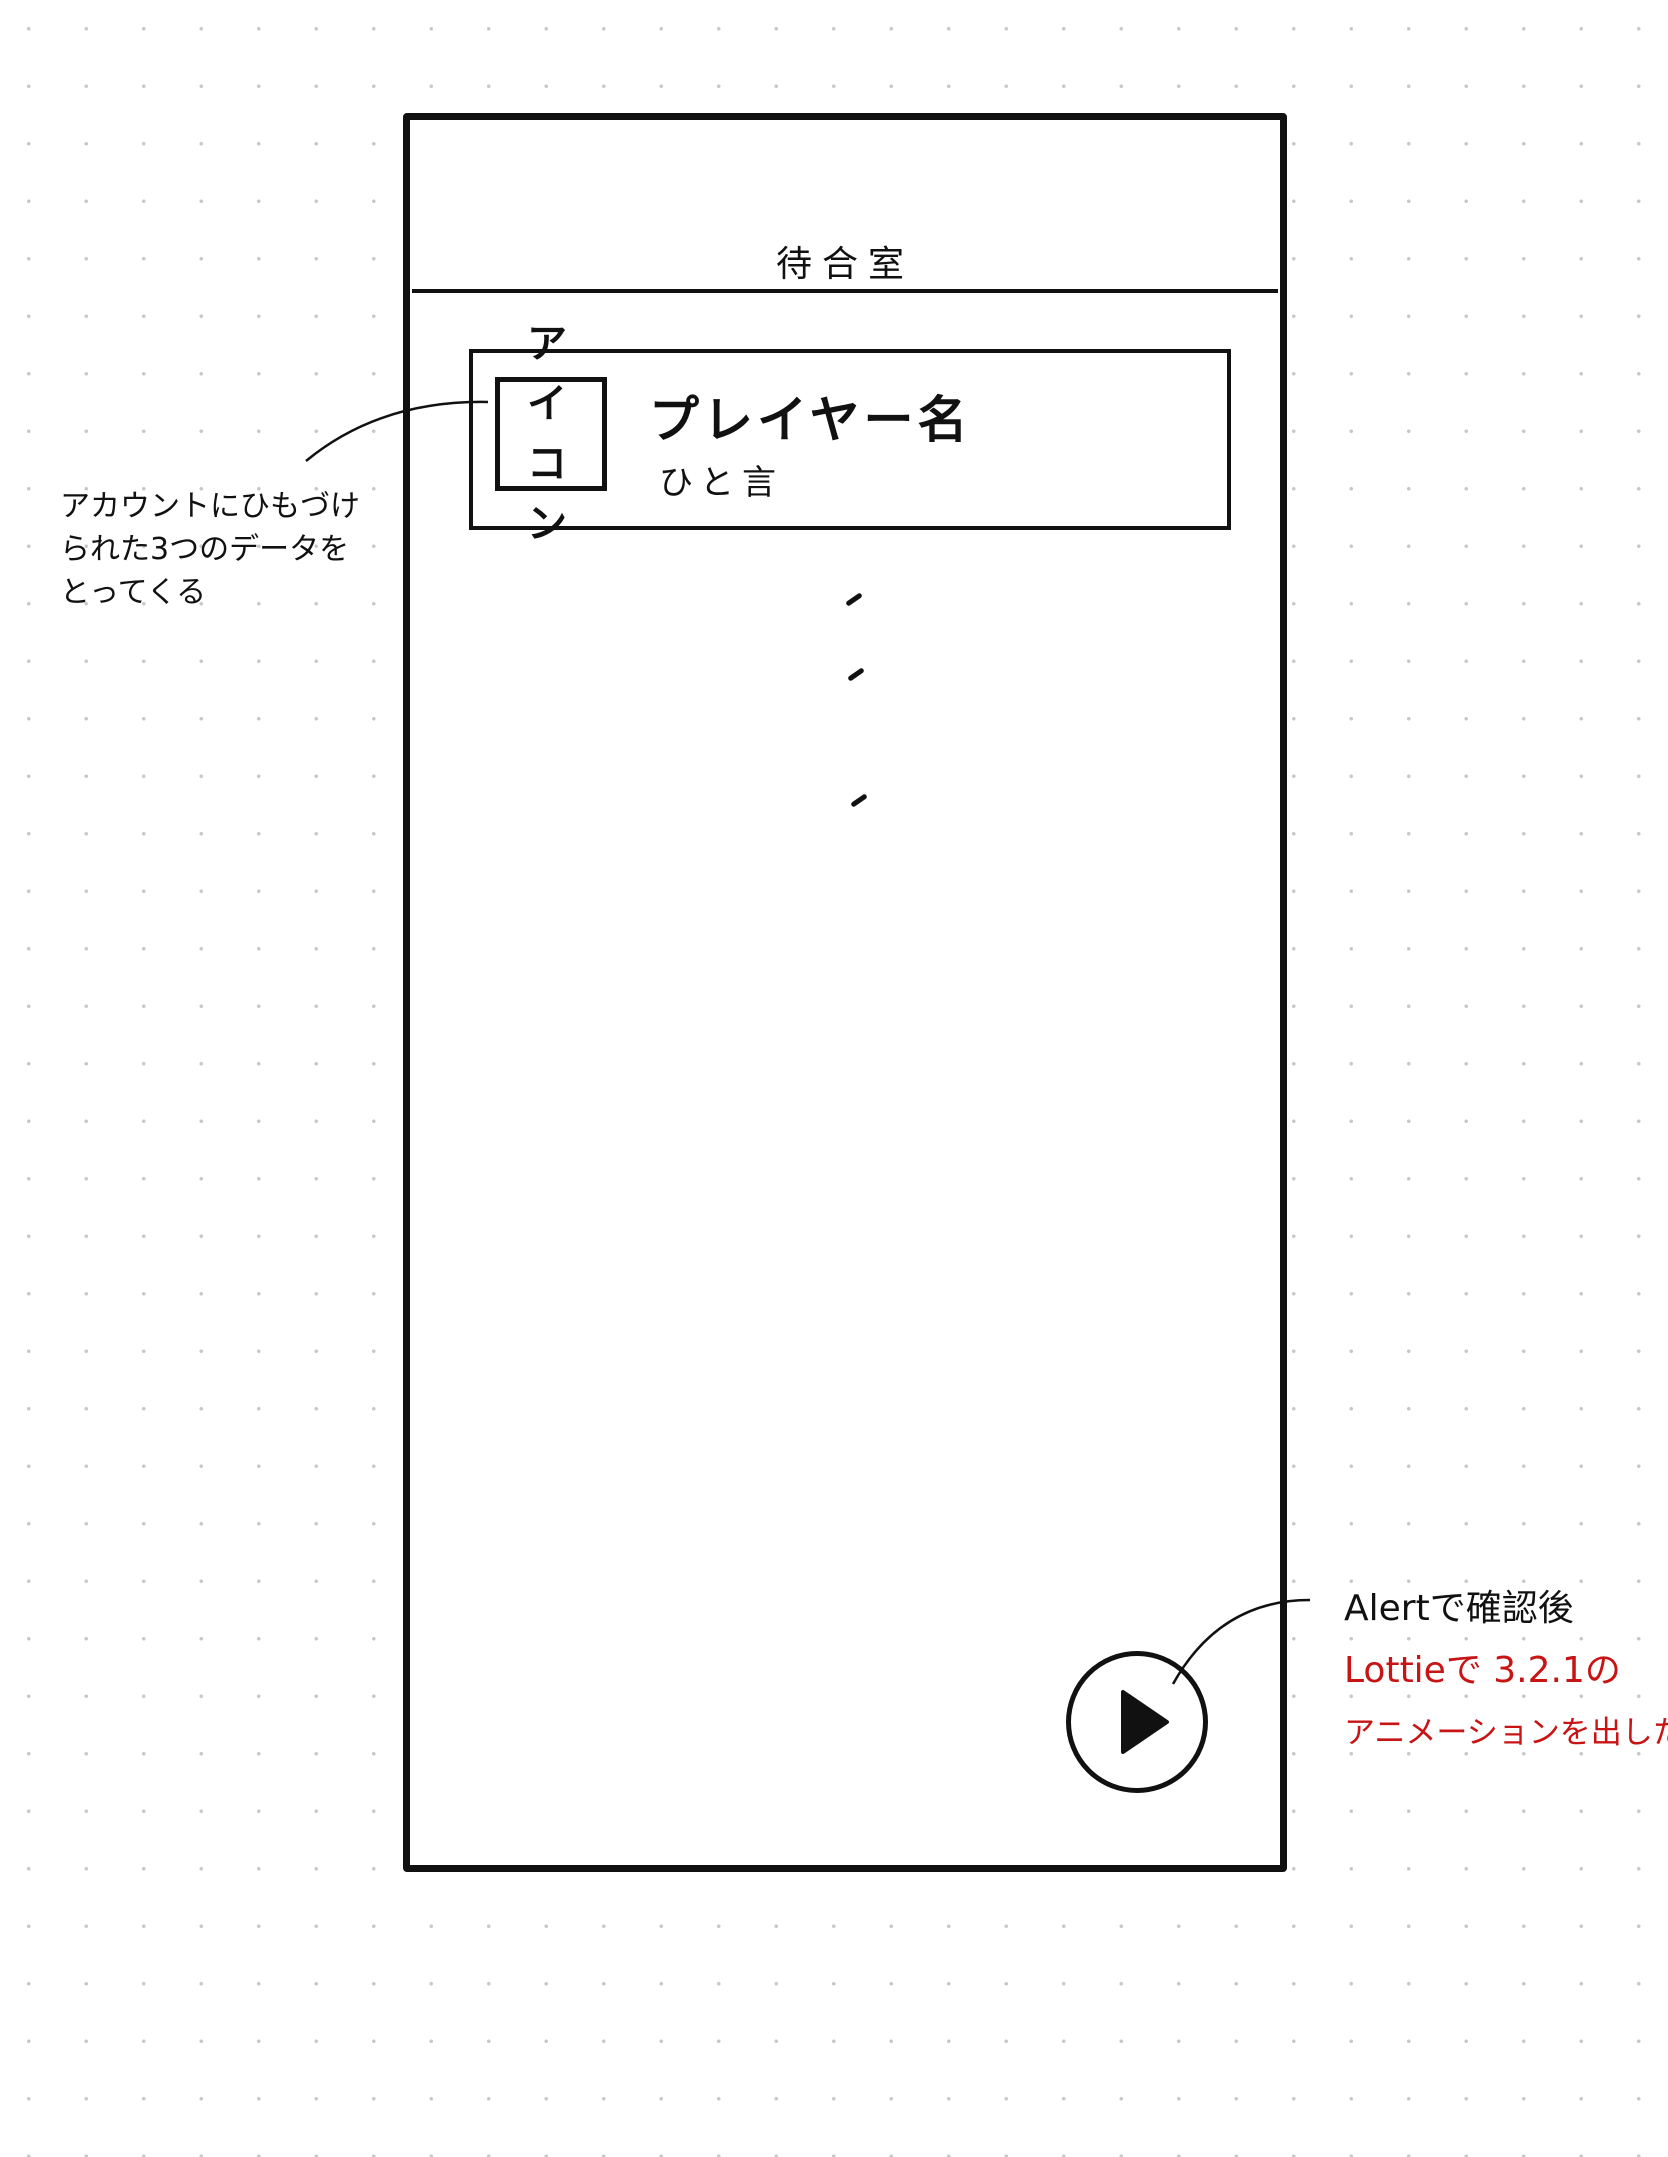 The height and width of the screenshot is (2157, 1668). I want to click on play-note-red-line: Lottieで 3.2.1の, so click(1482, 1670).